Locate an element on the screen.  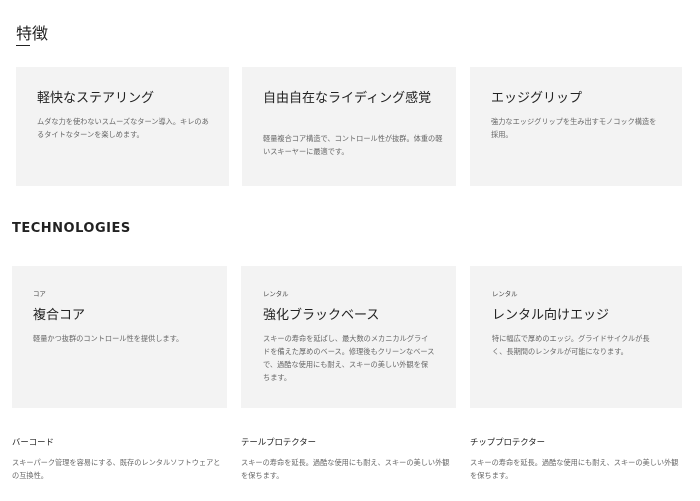
tech-card-title: 強化ブラックベース is located at coordinates (321, 315).